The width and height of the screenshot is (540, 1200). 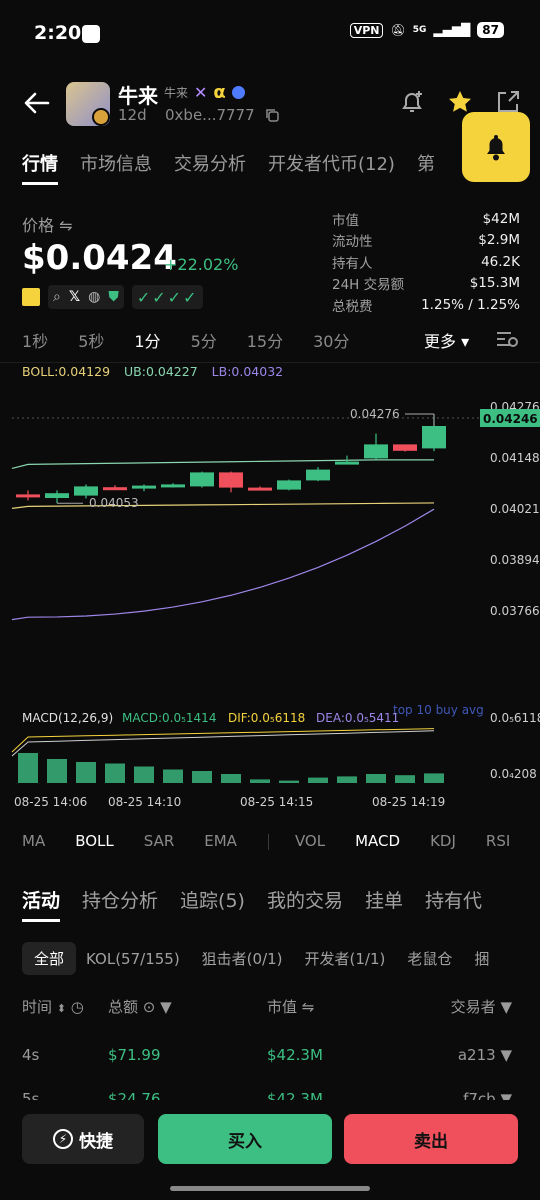 What do you see at coordinates (496, 147) in the screenshot?
I see `price-alert-button` at bounding box center [496, 147].